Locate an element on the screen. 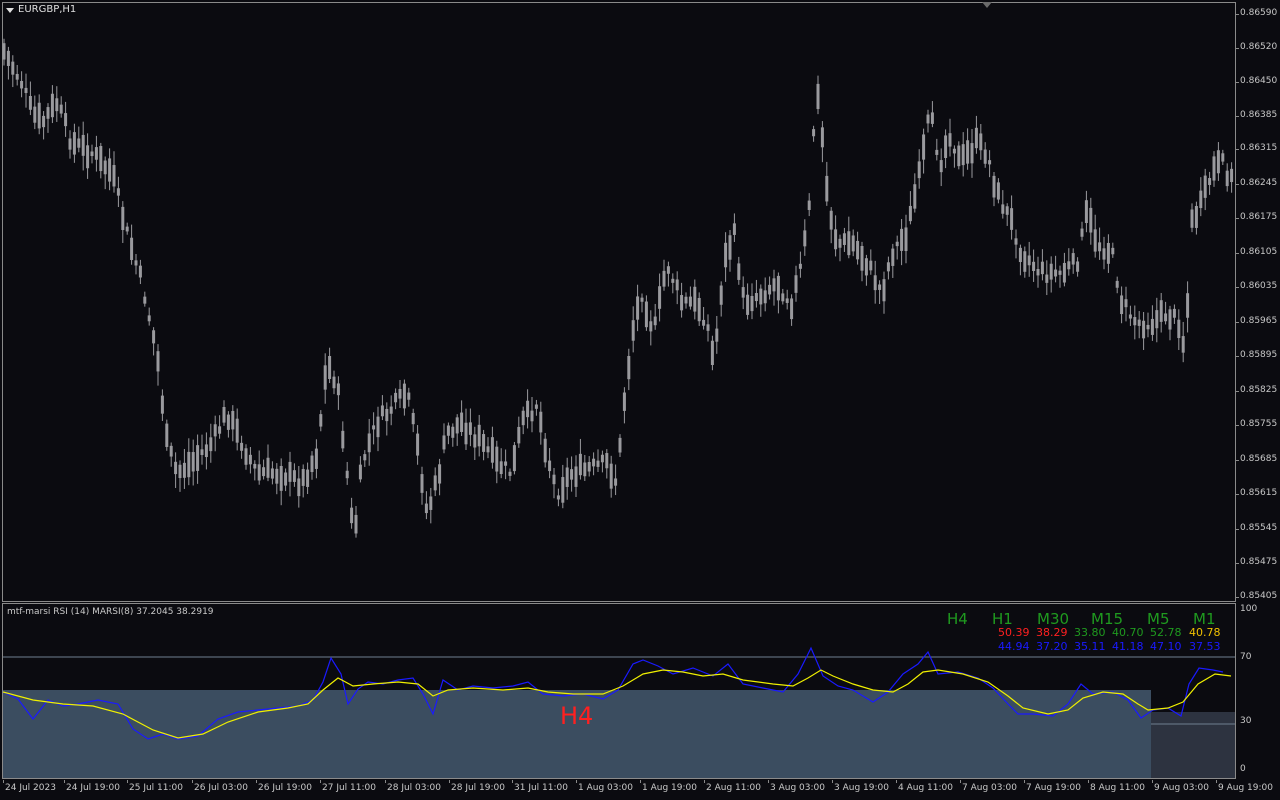 The height and width of the screenshot is (800, 1280). timeframe-value-ma: 33.80 is located at coordinates (1090, 632).